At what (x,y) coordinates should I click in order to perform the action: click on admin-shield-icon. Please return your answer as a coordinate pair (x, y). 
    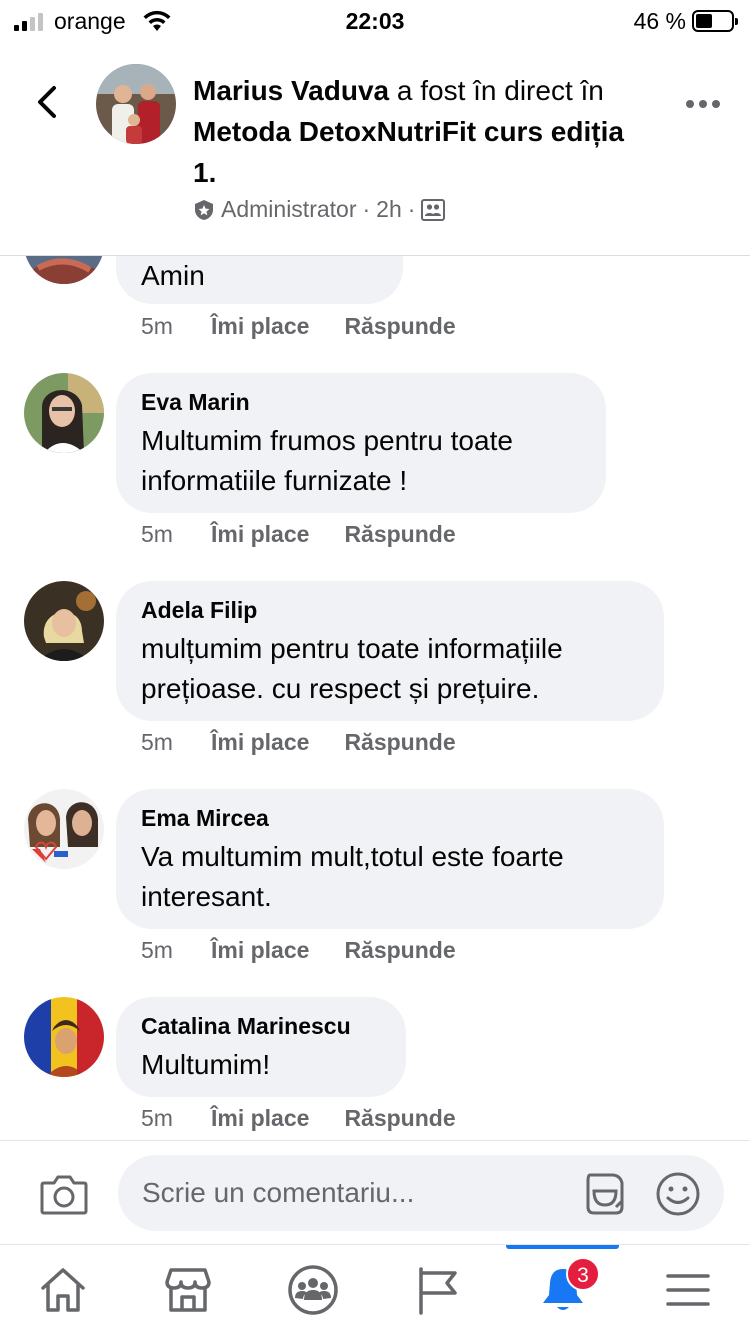
    Looking at the image, I should click on (204, 209).